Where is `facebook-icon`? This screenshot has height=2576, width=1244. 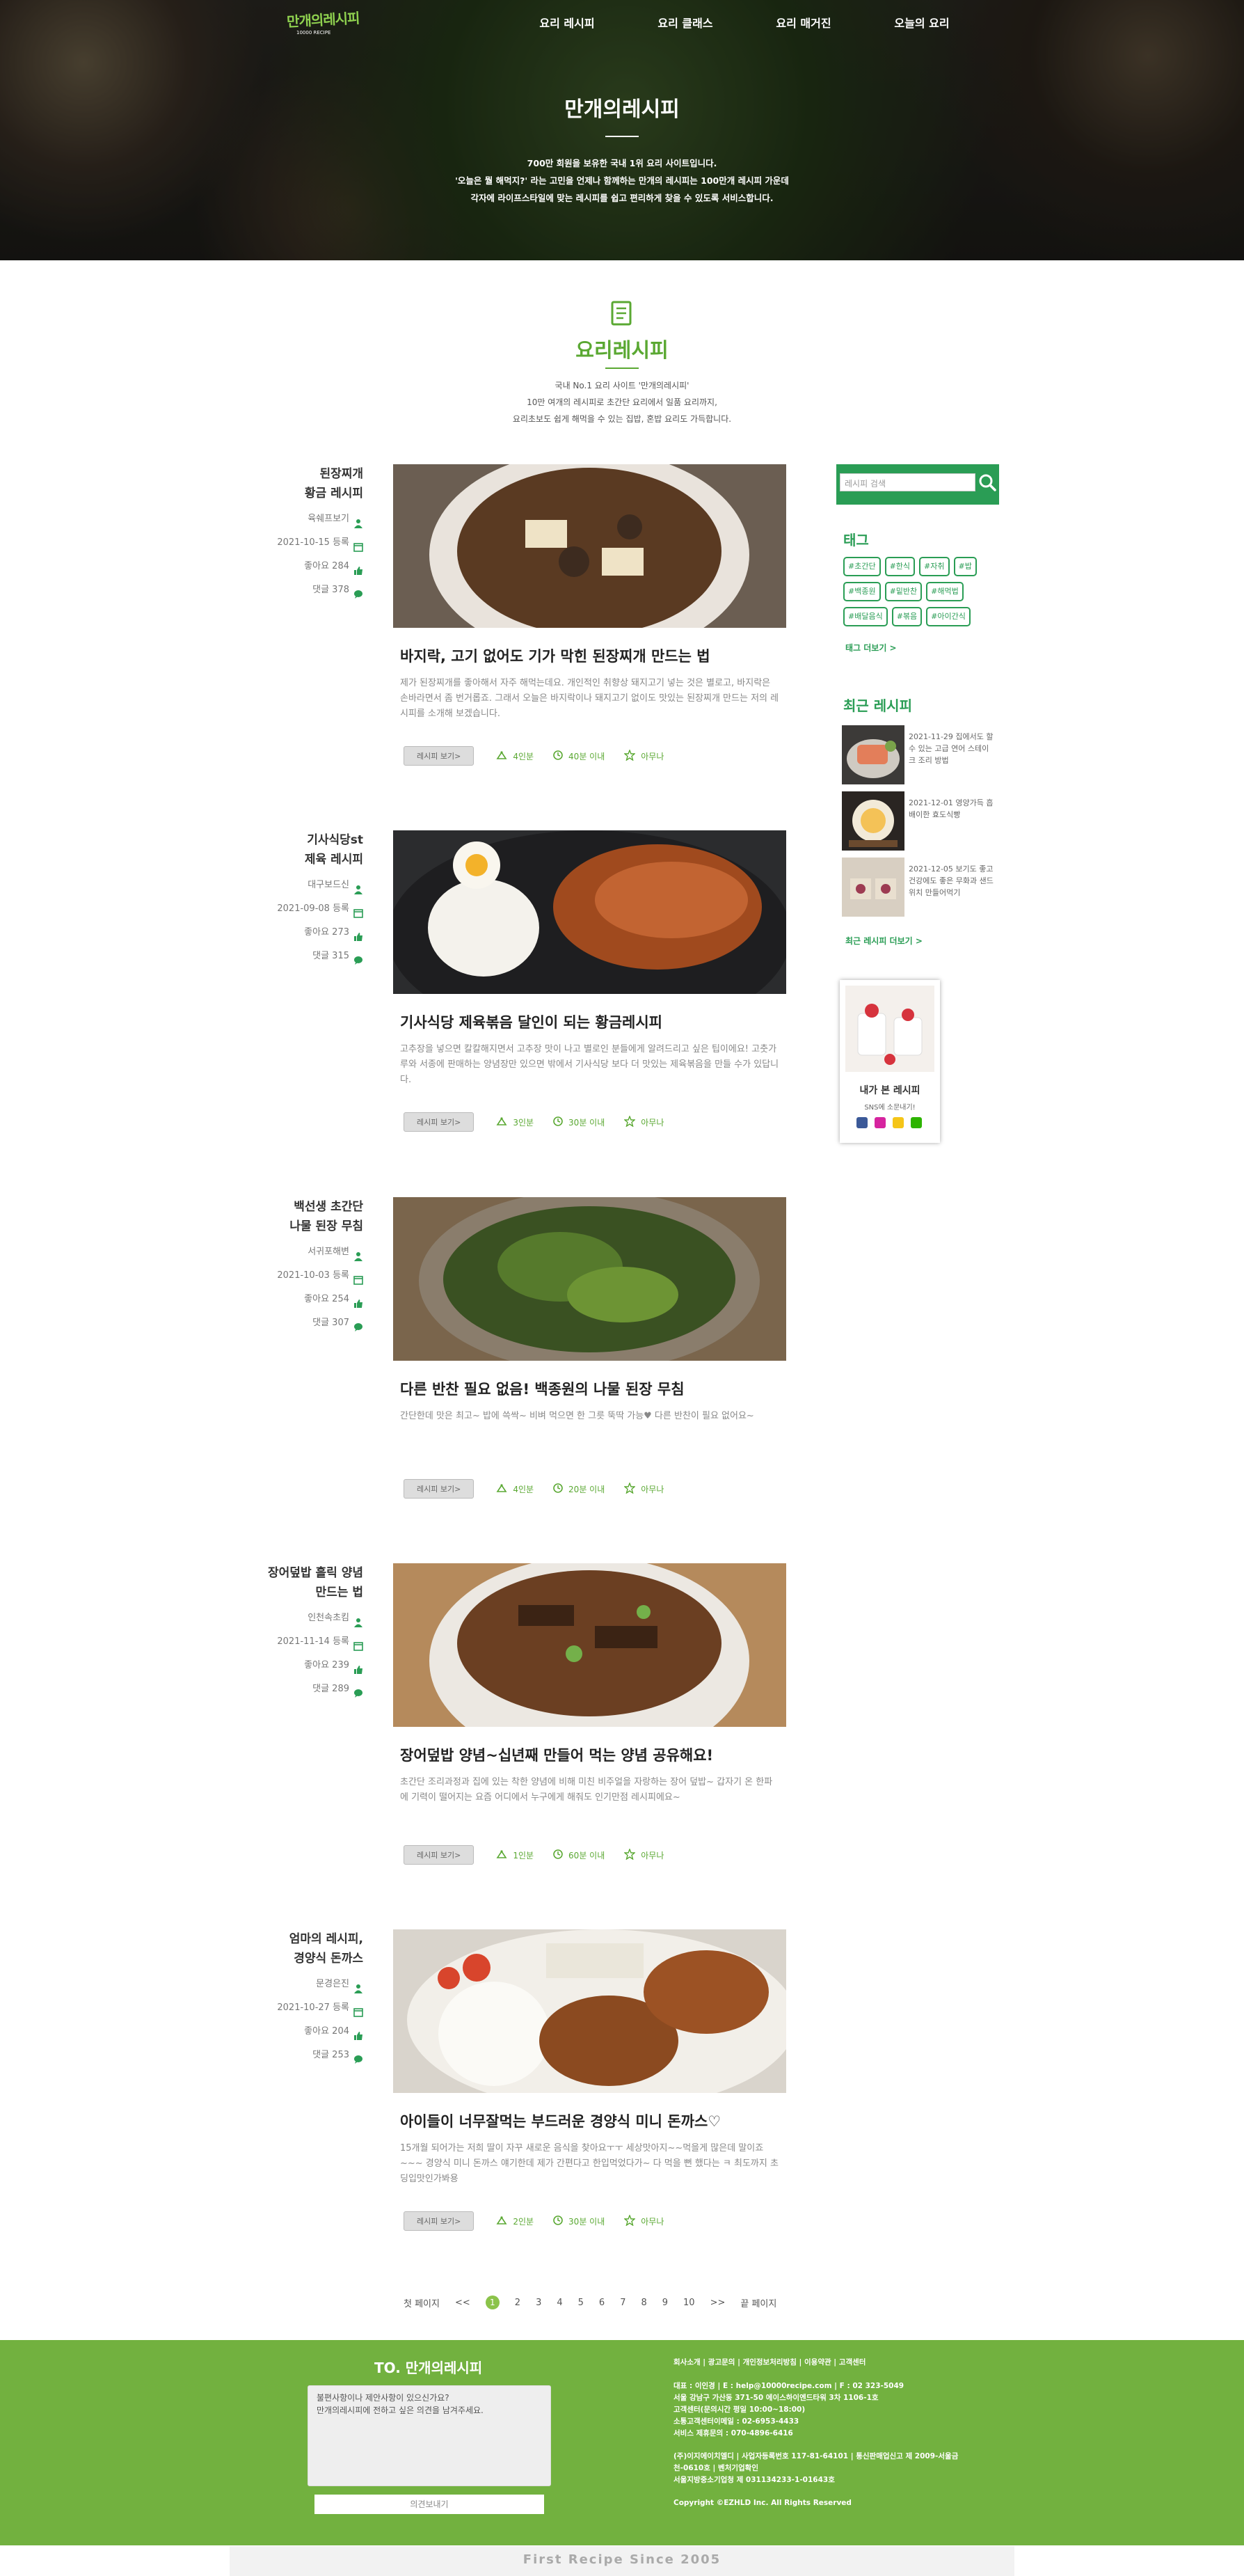 facebook-icon is located at coordinates (862, 1122).